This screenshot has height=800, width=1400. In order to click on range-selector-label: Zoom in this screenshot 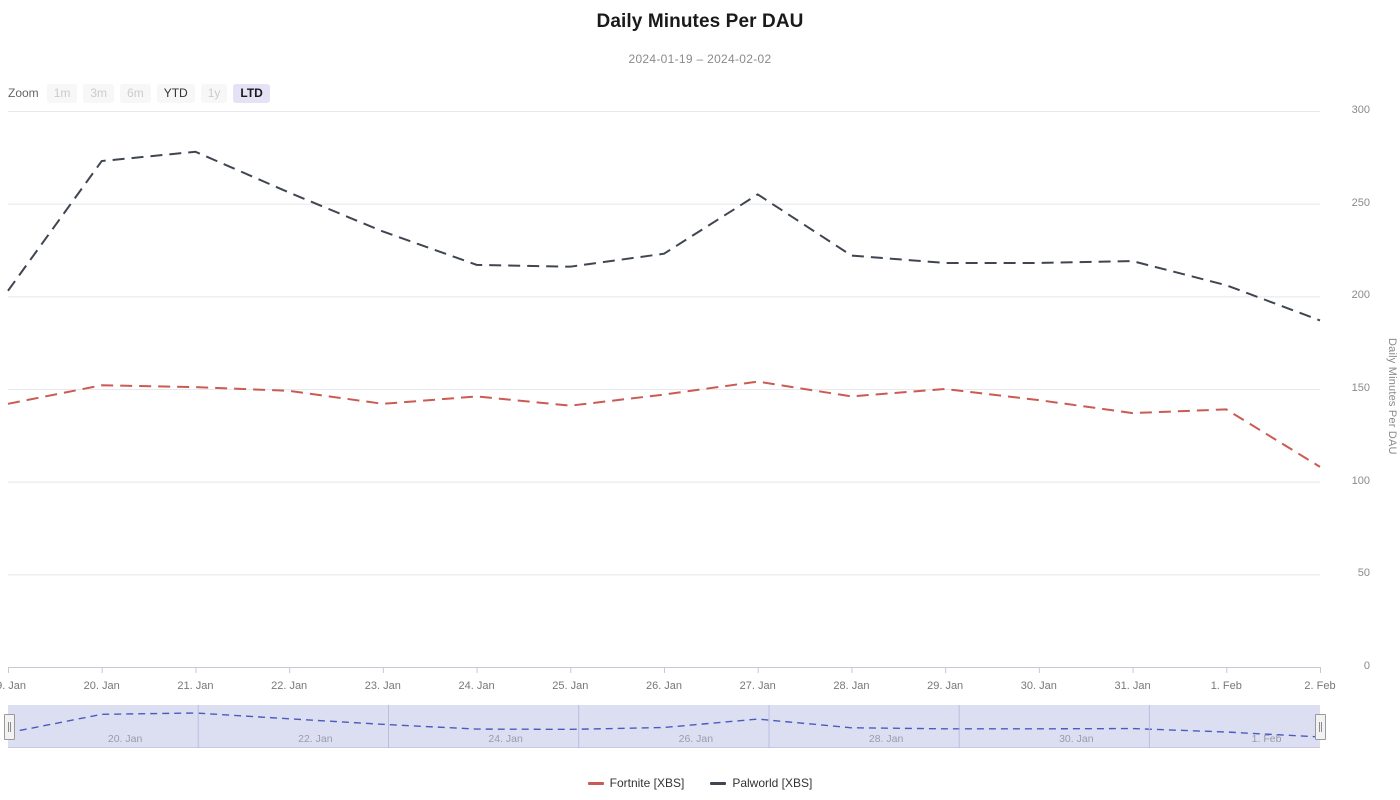, I will do `click(23, 93)`.